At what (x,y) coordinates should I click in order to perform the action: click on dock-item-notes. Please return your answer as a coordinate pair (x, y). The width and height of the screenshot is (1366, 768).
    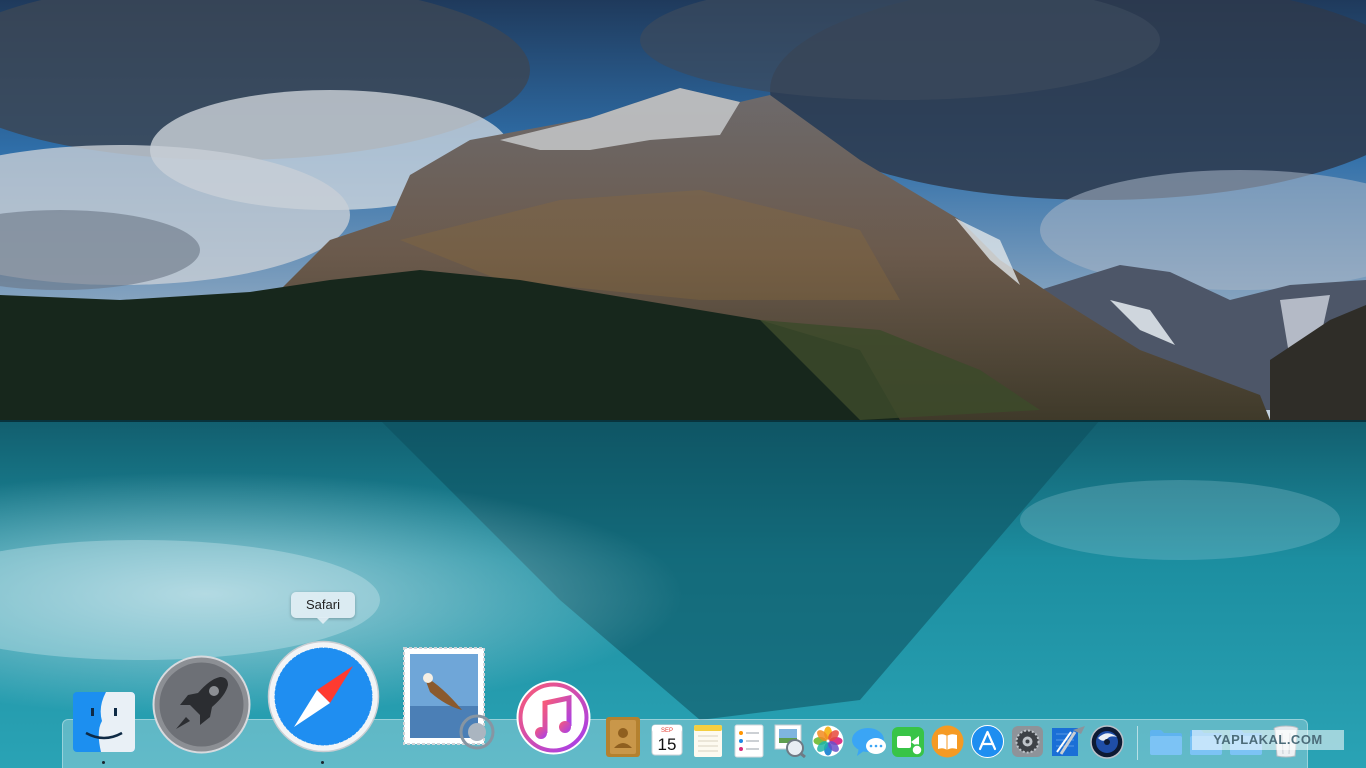
    Looking at the image, I should click on (708, 741).